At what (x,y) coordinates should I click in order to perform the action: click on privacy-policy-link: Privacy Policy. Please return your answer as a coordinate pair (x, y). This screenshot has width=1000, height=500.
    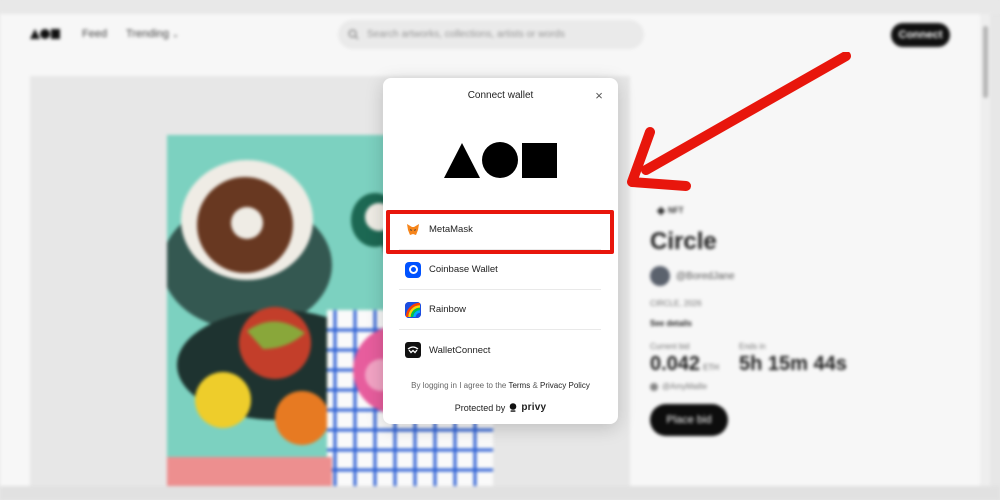
    Looking at the image, I should click on (565, 385).